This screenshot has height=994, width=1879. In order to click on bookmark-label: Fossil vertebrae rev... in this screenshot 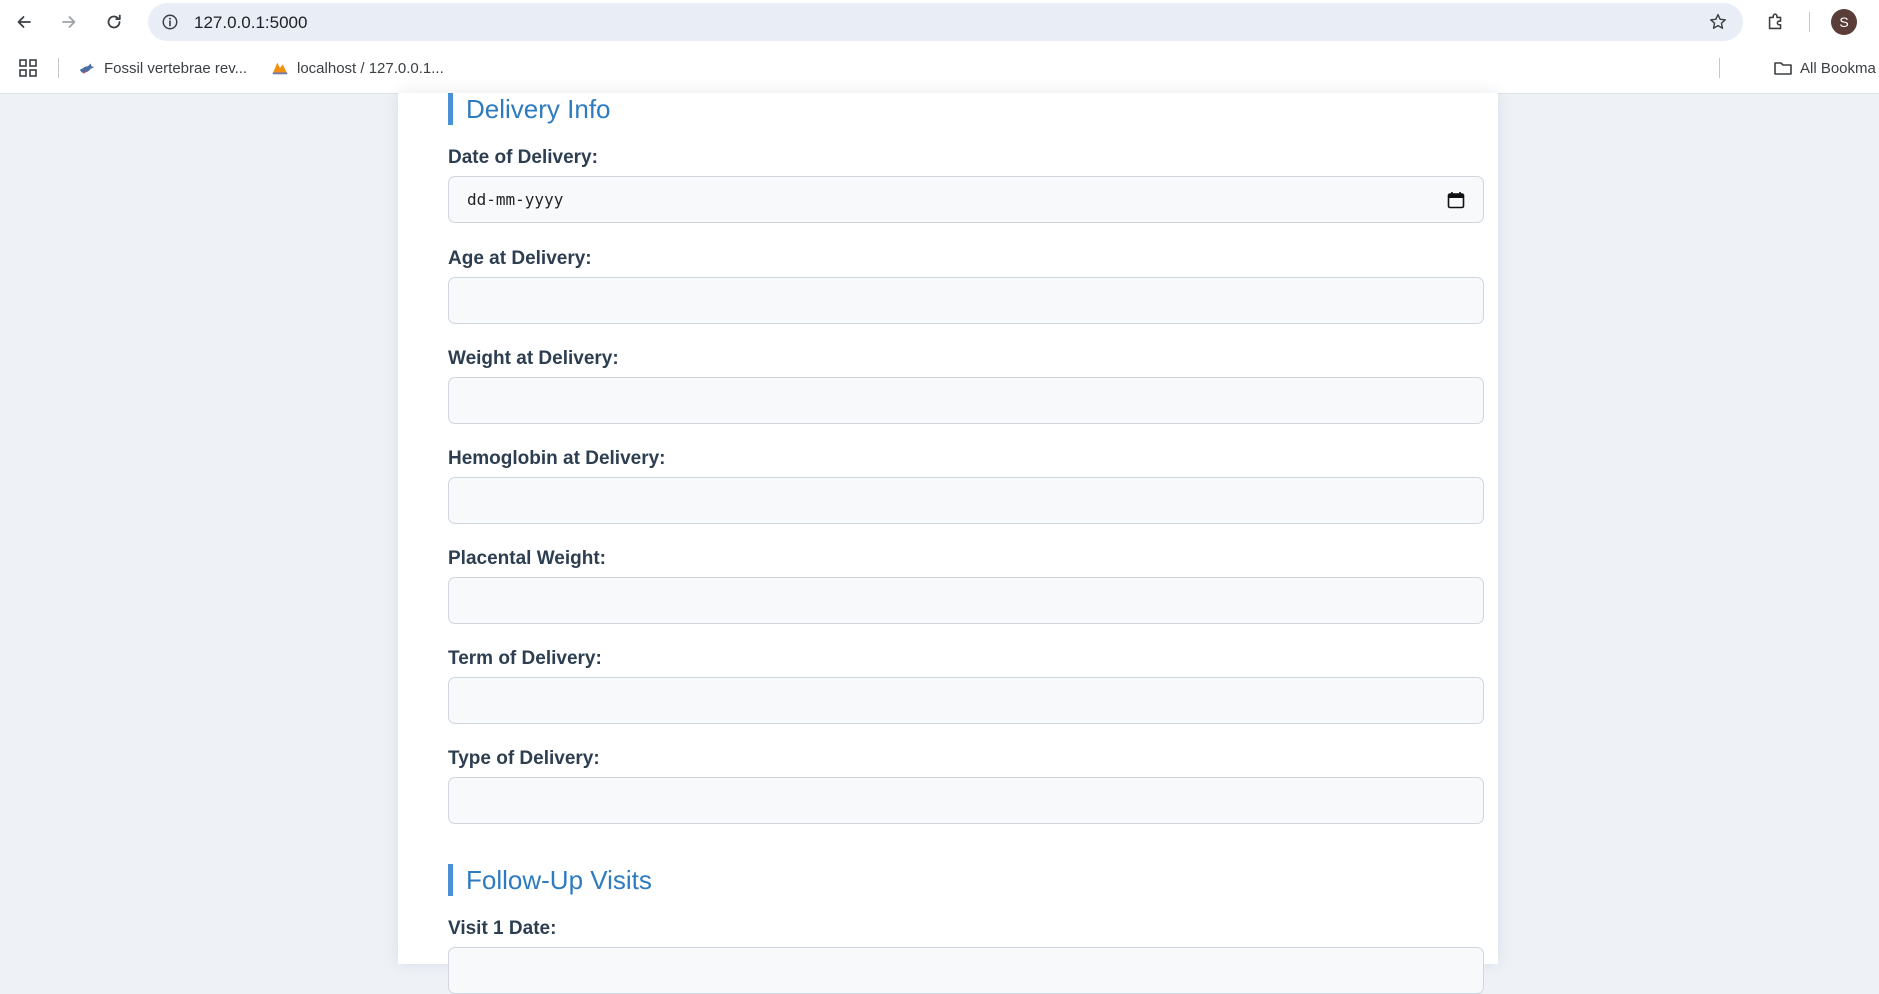, I will do `click(176, 68)`.